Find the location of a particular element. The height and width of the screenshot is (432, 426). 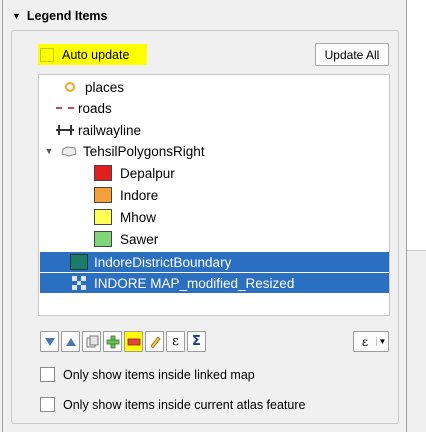

dropdown-arrow-icon: ▼ is located at coordinates (382, 341).